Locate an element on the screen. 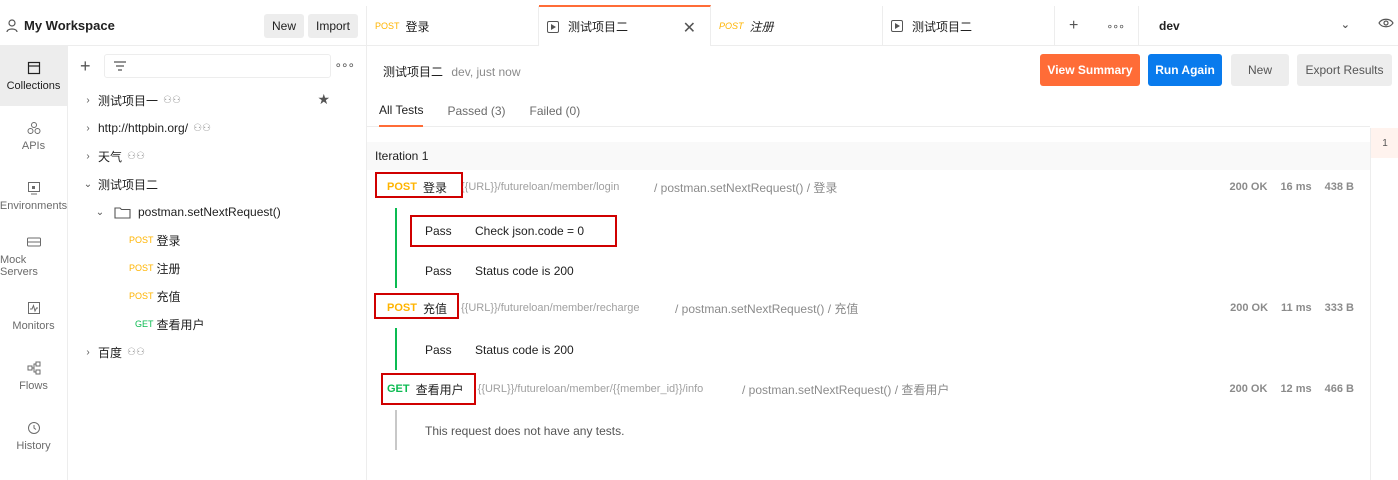 The image size is (1398, 480). flows-icon is located at coordinates (33, 367).